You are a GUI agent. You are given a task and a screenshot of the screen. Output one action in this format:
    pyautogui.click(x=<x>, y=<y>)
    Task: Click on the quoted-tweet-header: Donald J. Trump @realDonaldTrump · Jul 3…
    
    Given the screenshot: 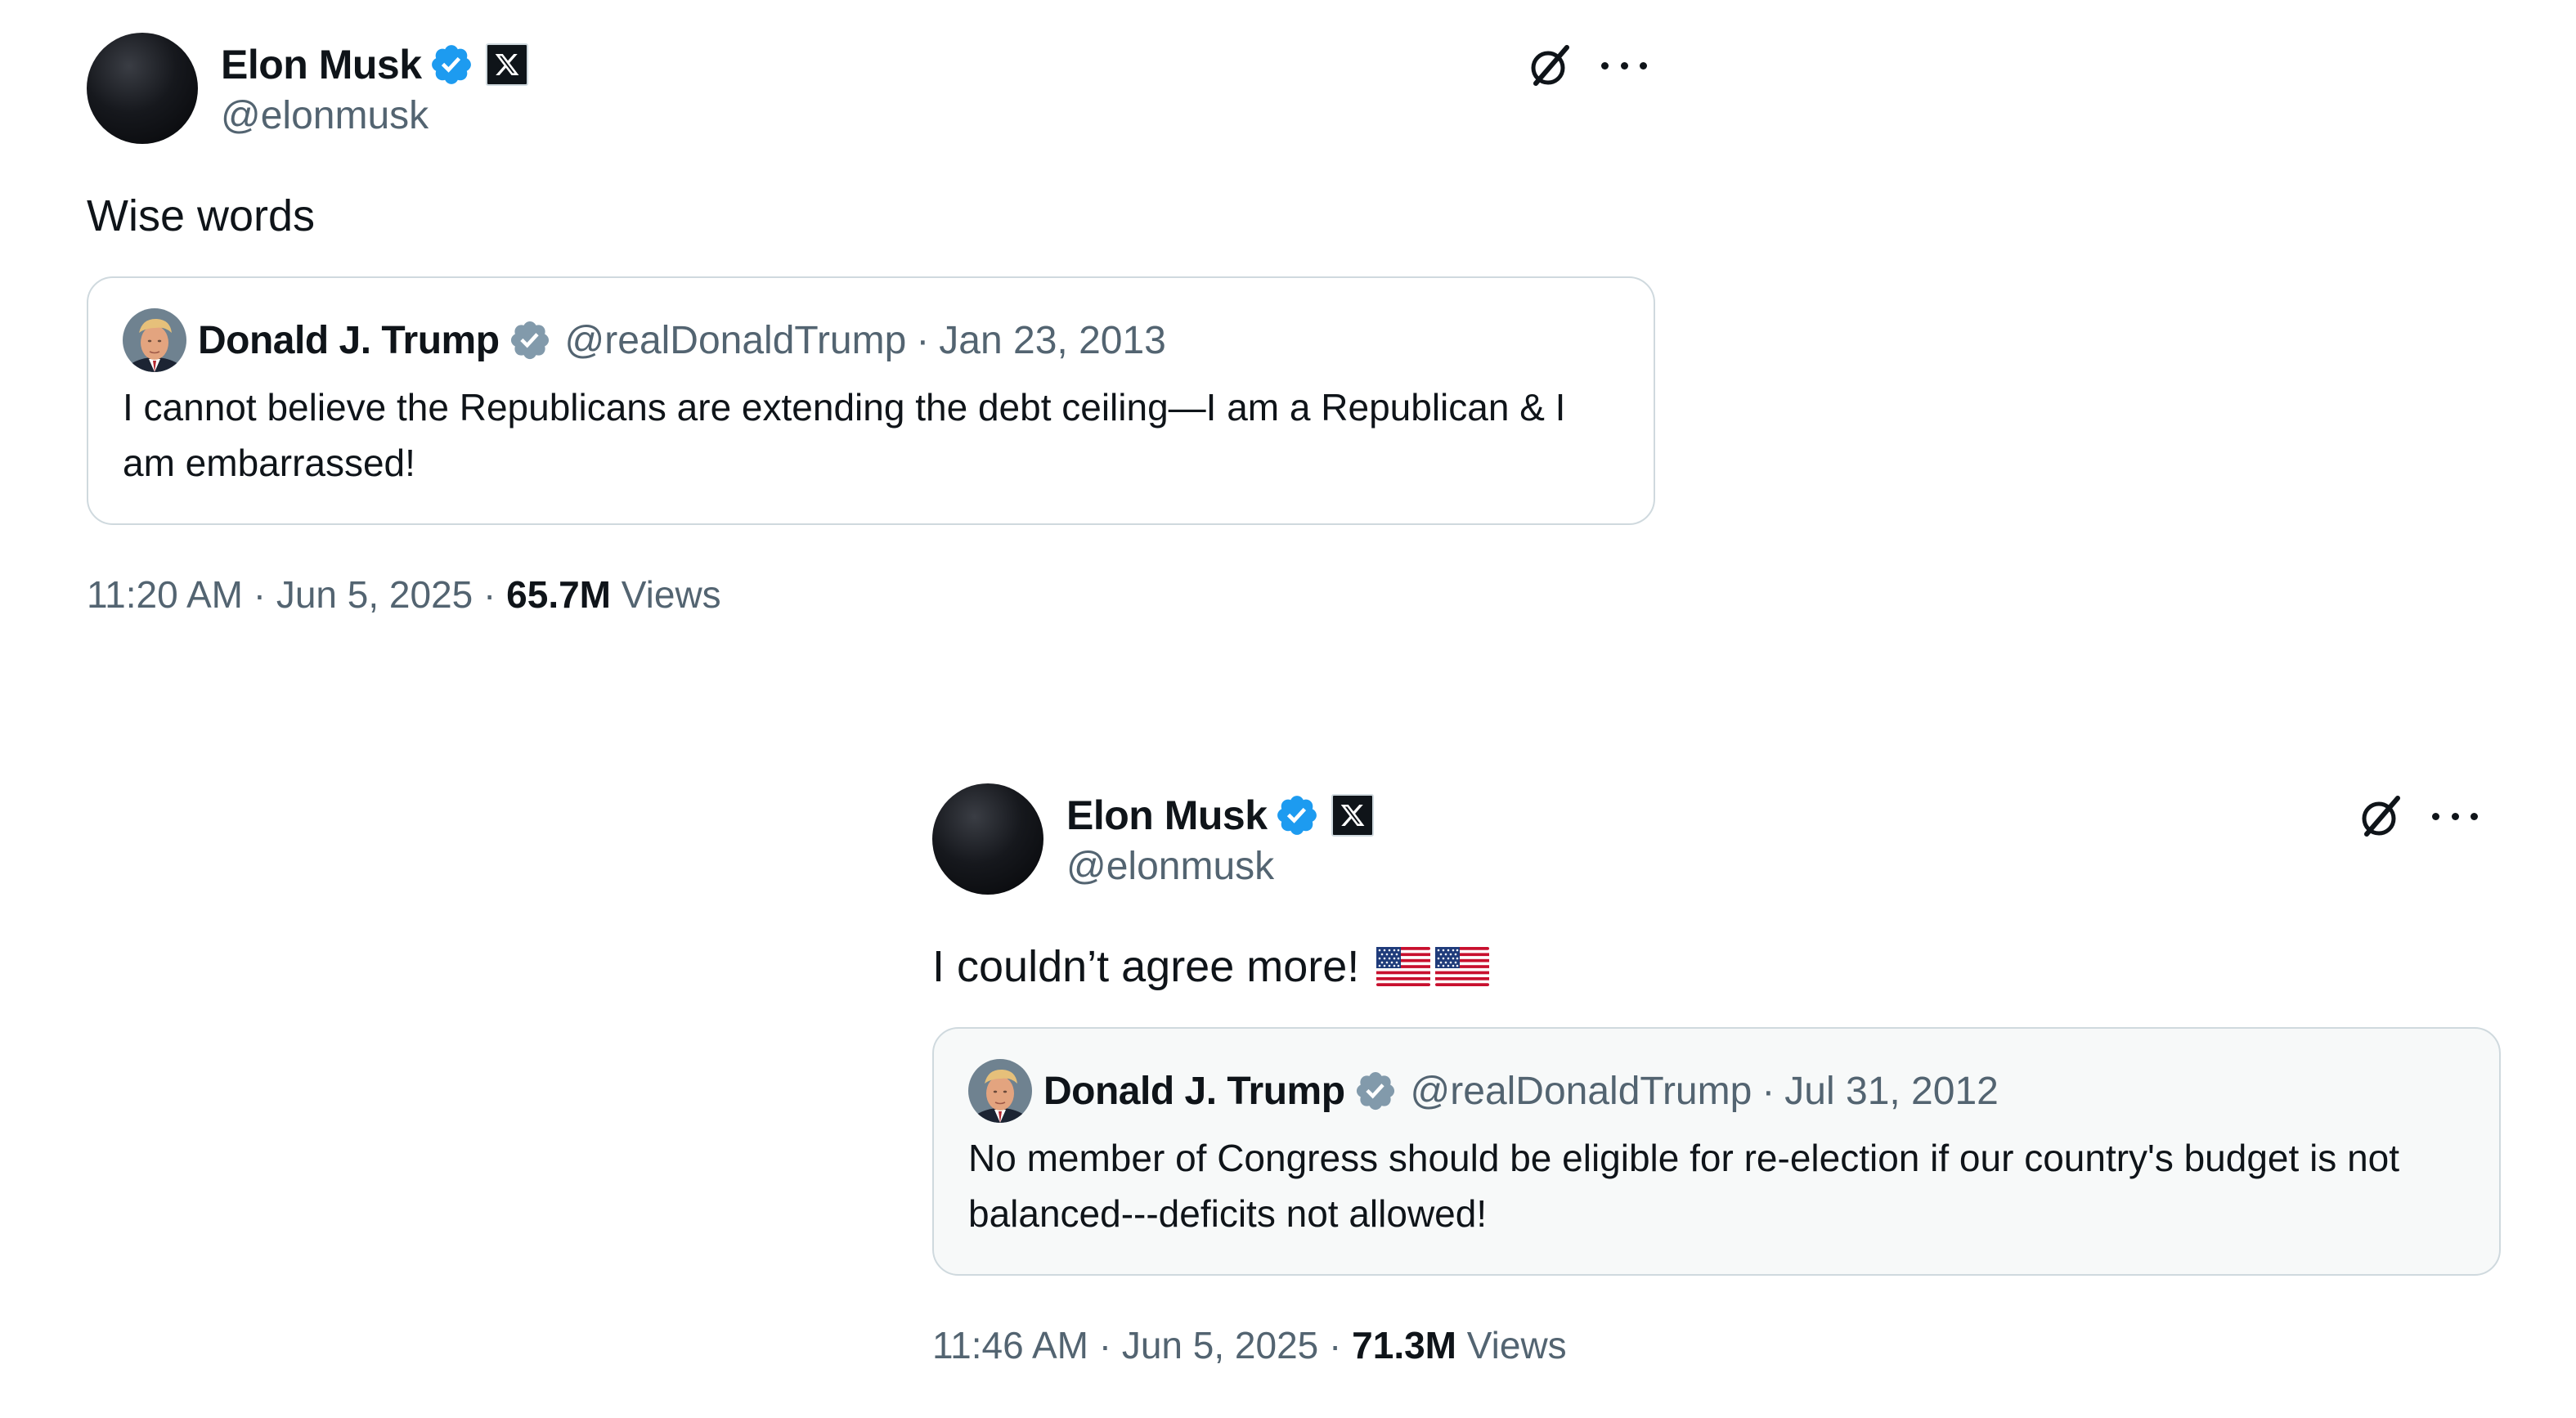 What is the action you would take?
    pyautogui.click(x=1716, y=1091)
    